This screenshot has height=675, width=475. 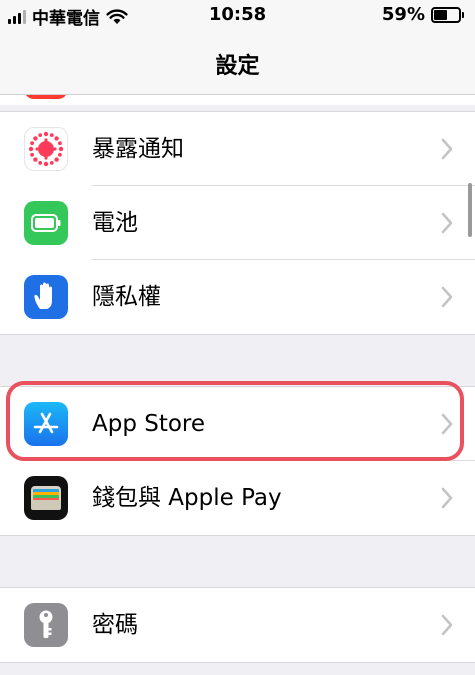 What do you see at coordinates (46, 297) in the screenshot?
I see `privacy-hand-icon` at bounding box center [46, 297].